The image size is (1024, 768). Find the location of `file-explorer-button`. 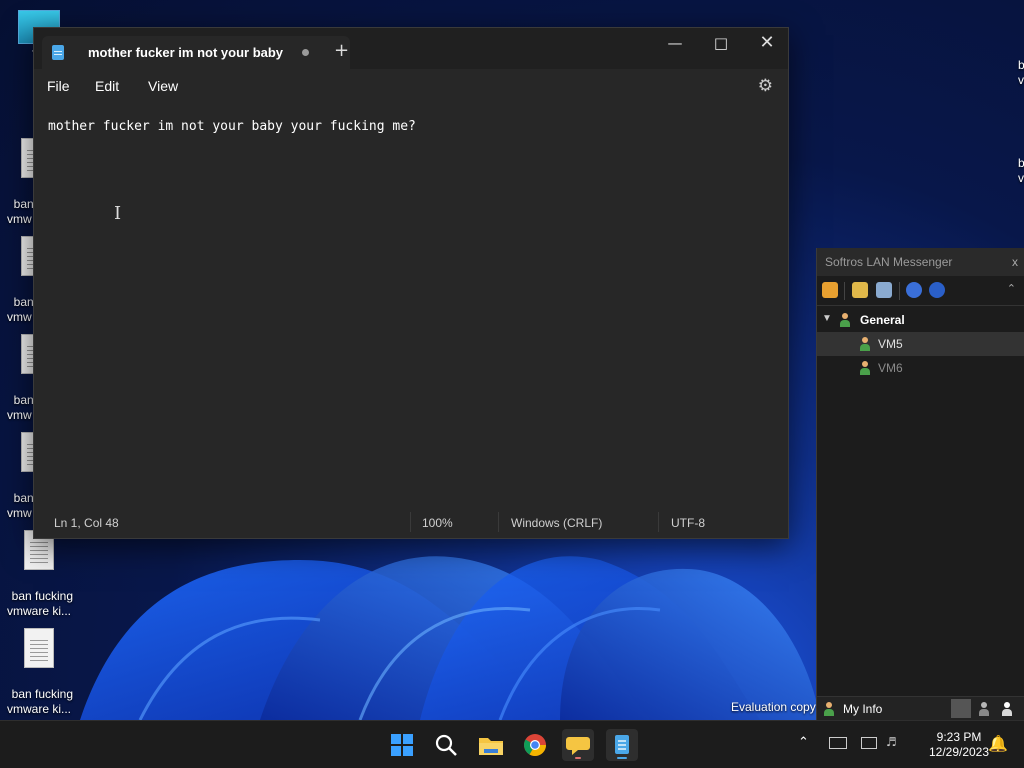

file-explorer-button is located at coordinates (491, 745).